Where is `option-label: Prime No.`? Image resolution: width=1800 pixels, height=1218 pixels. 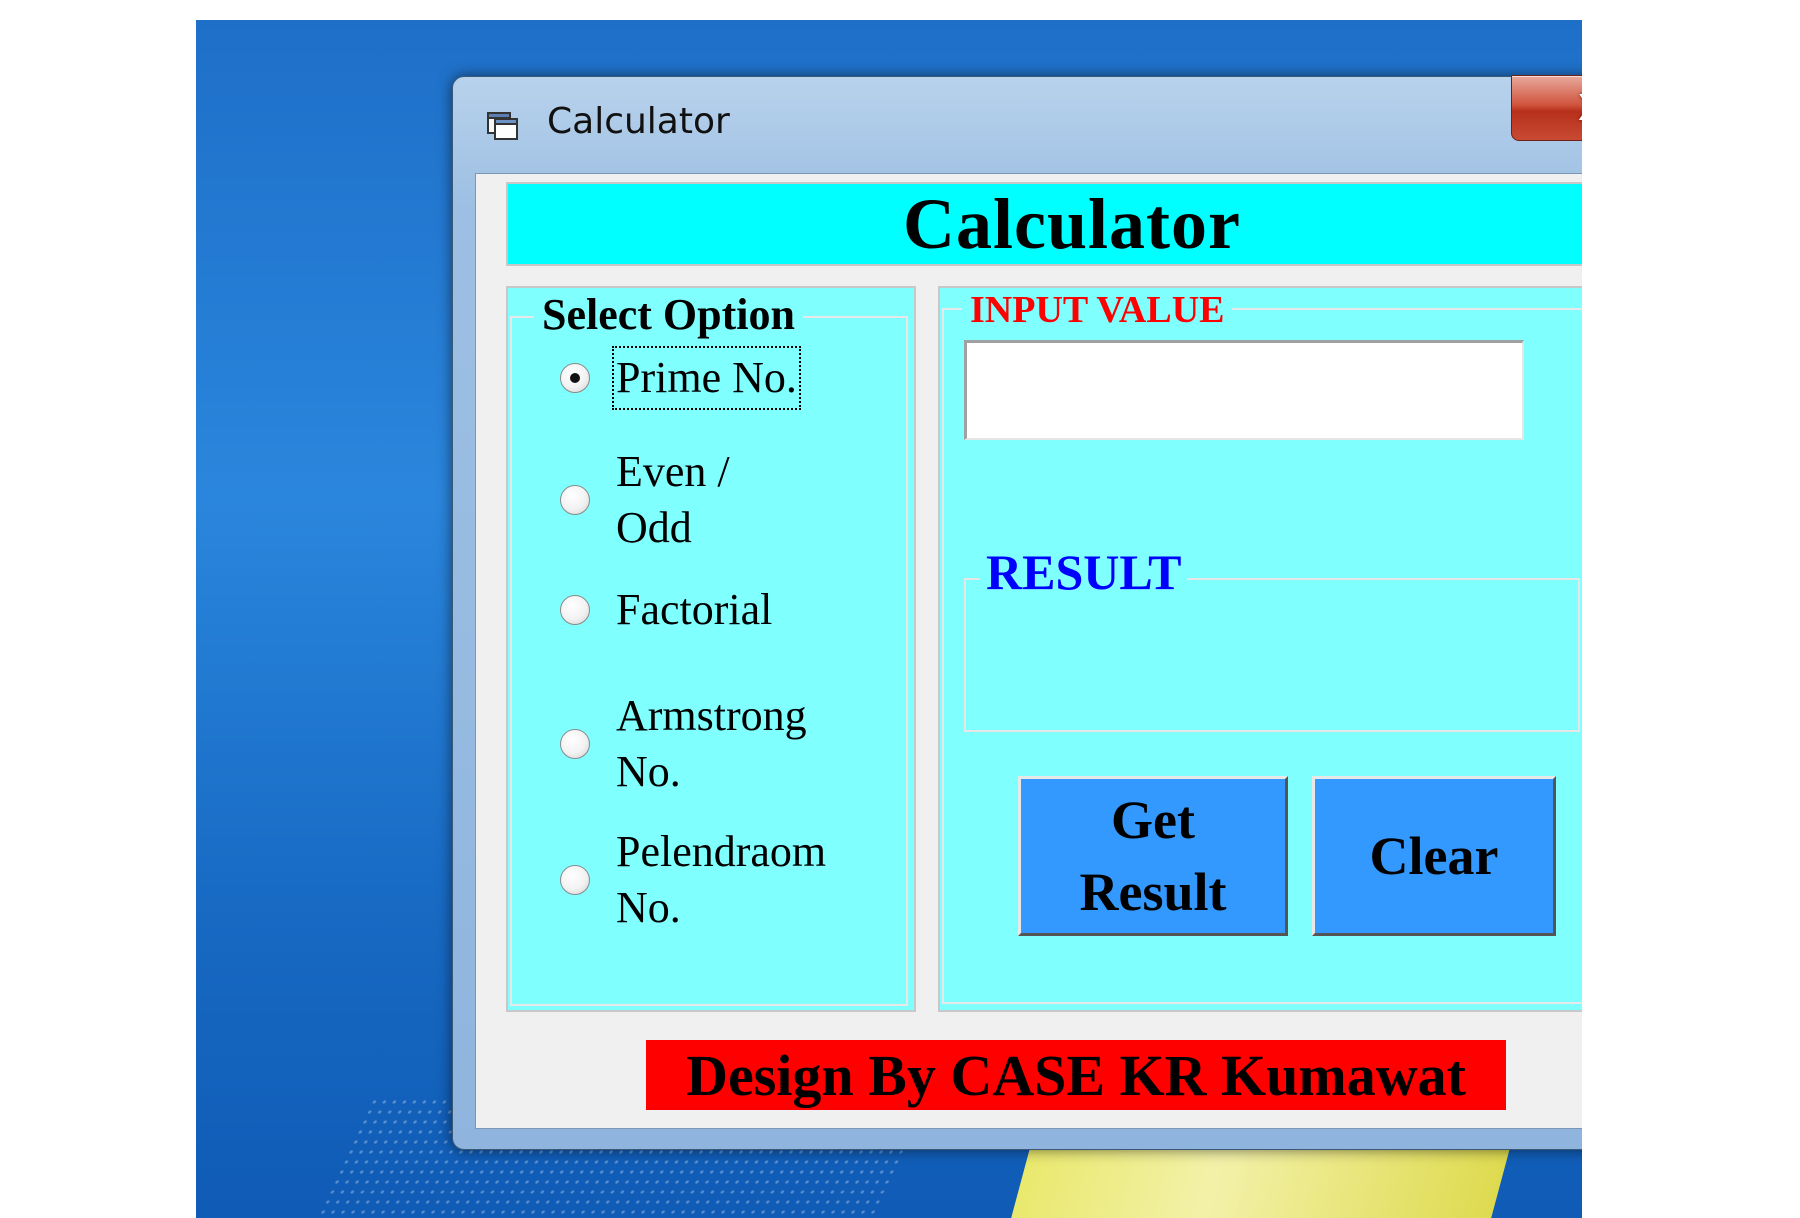
option-label: Prime No. is located at coordinates (706, 378).